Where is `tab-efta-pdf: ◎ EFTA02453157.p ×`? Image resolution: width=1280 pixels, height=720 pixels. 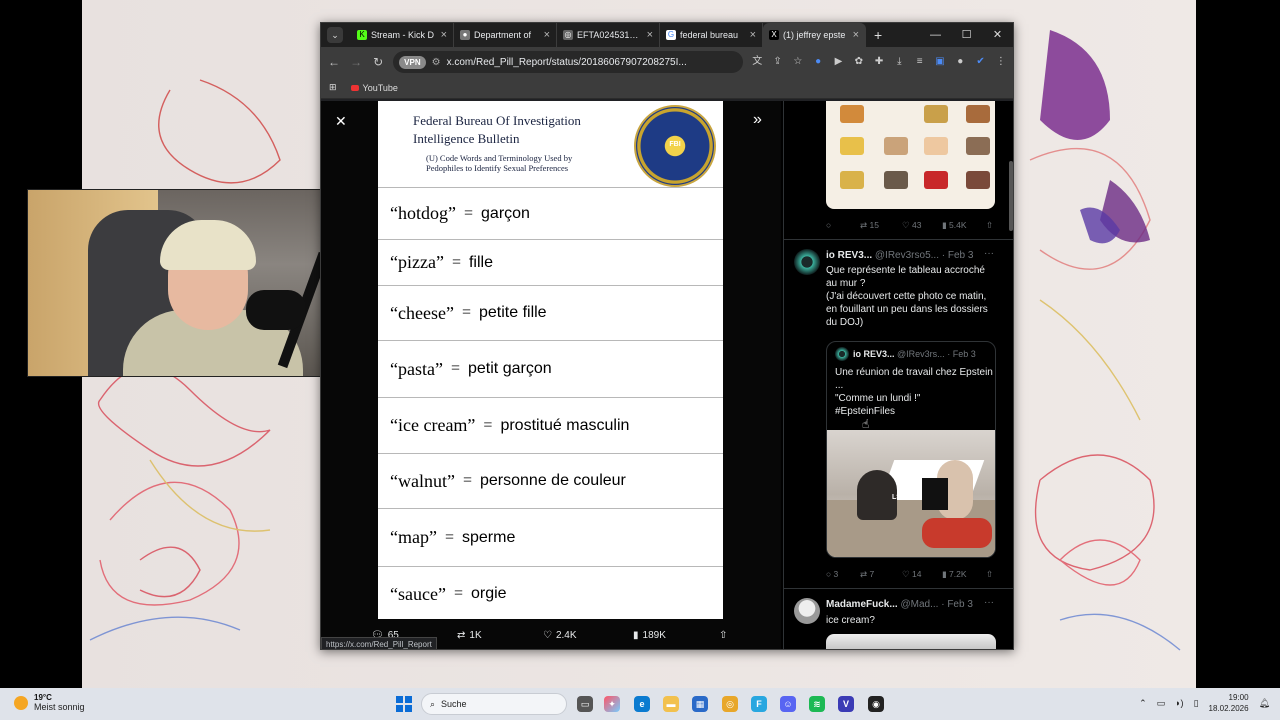 tab-efta-pdf: ◎ EFTA02453157.p × is located at coordinates (608, 35).